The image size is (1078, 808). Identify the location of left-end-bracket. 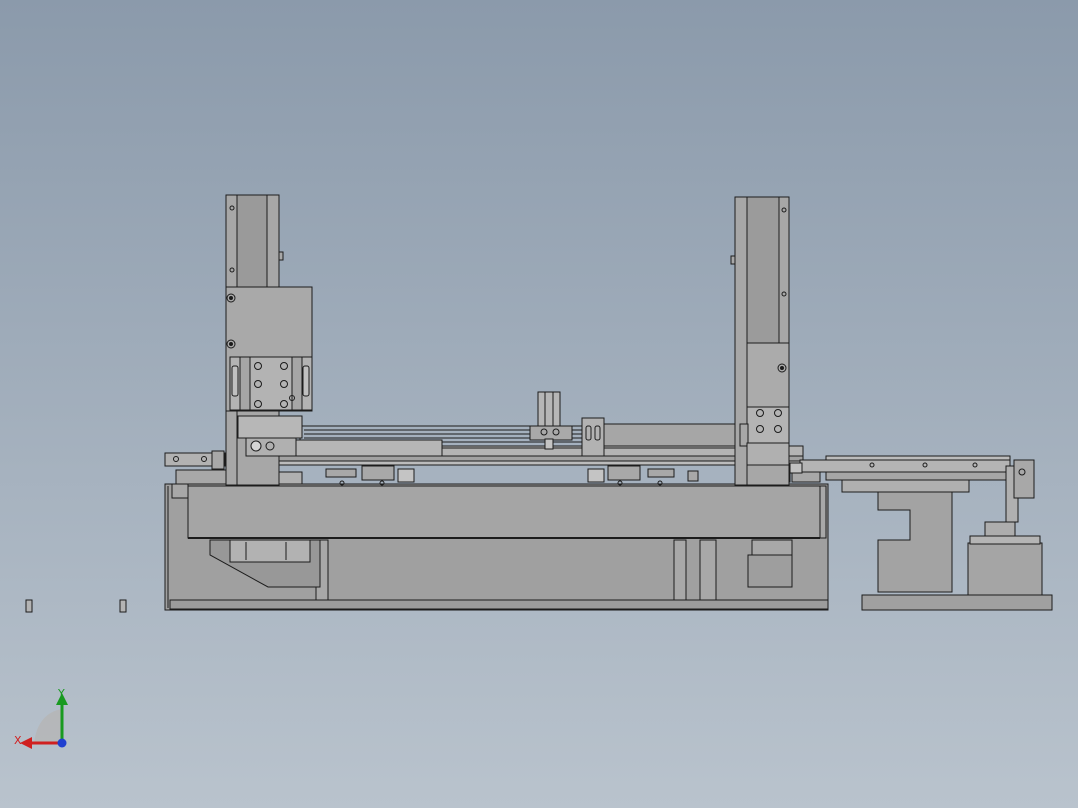
(195, 460).